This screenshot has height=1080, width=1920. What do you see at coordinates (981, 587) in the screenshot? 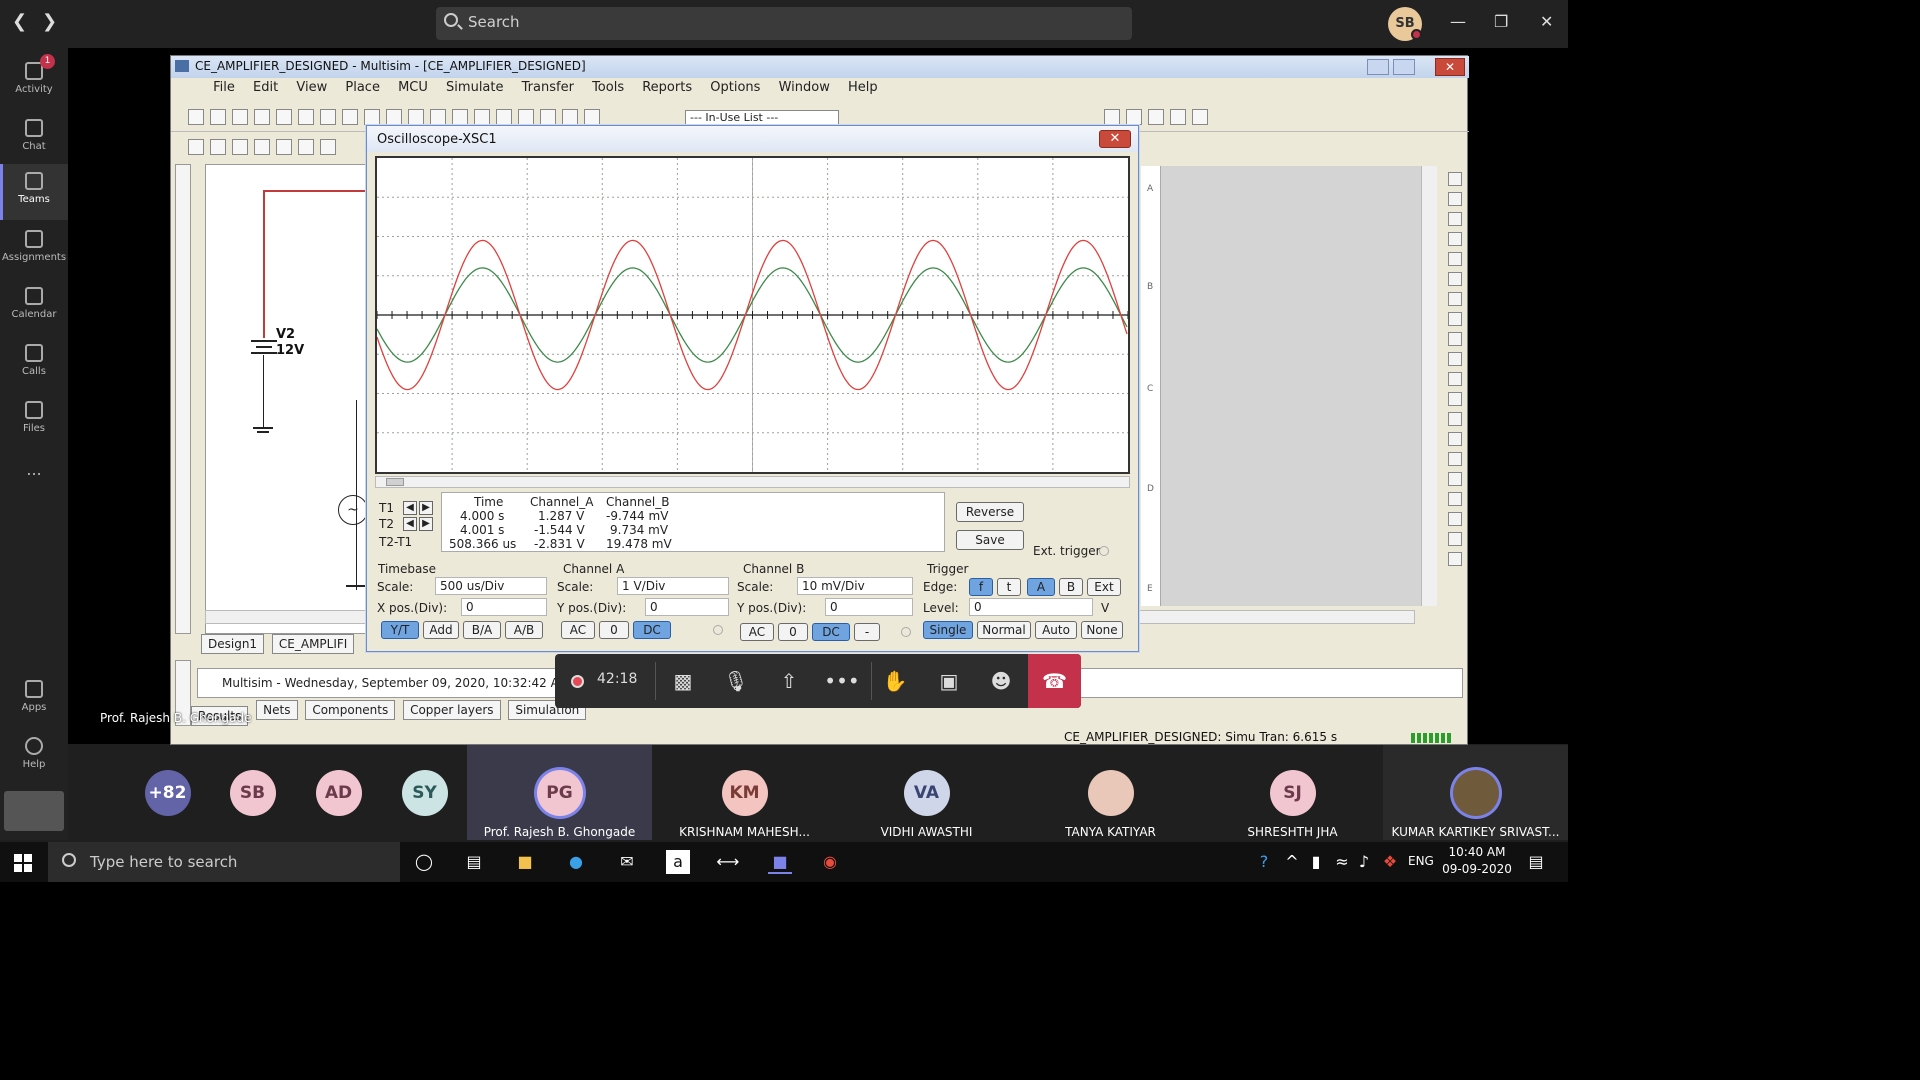
I see `rising-edge-button: f` at bounding box center [981, 587].